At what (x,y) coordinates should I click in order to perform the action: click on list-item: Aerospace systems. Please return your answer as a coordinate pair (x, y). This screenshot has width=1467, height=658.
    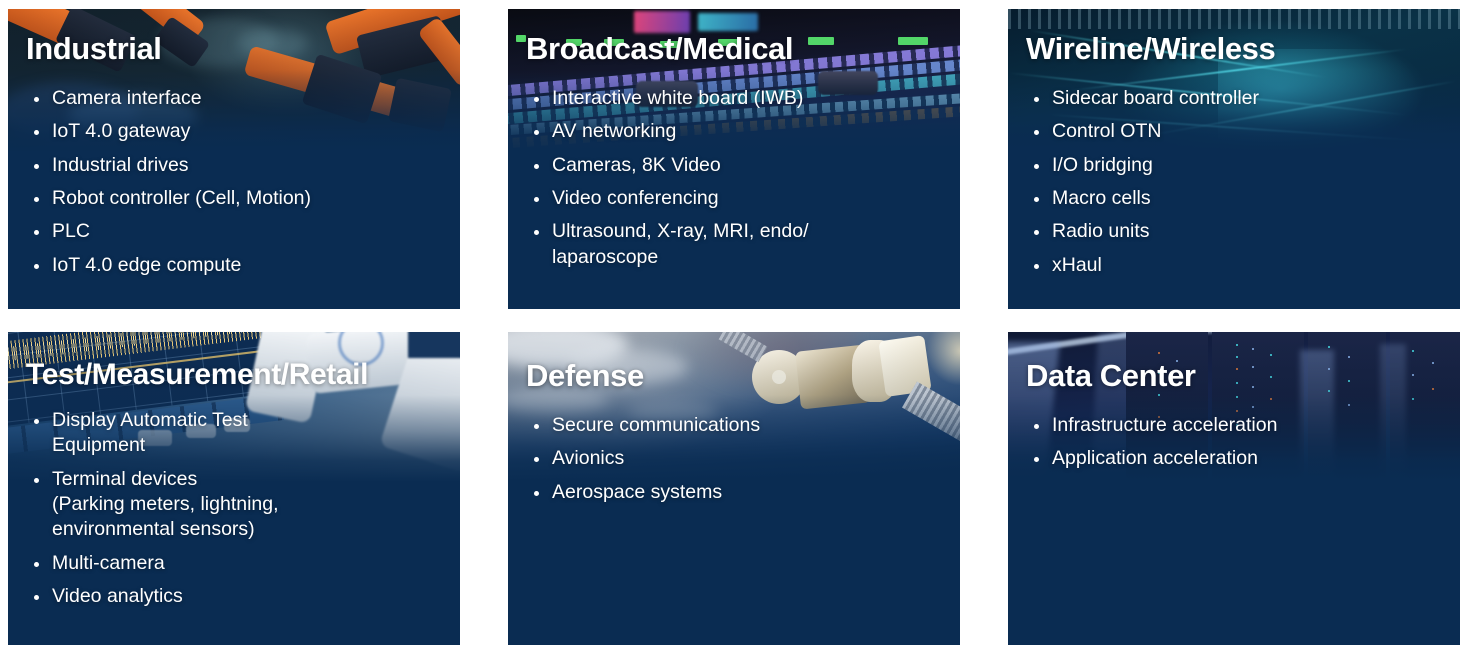
    Looking at the image, I should click on (734, 492).